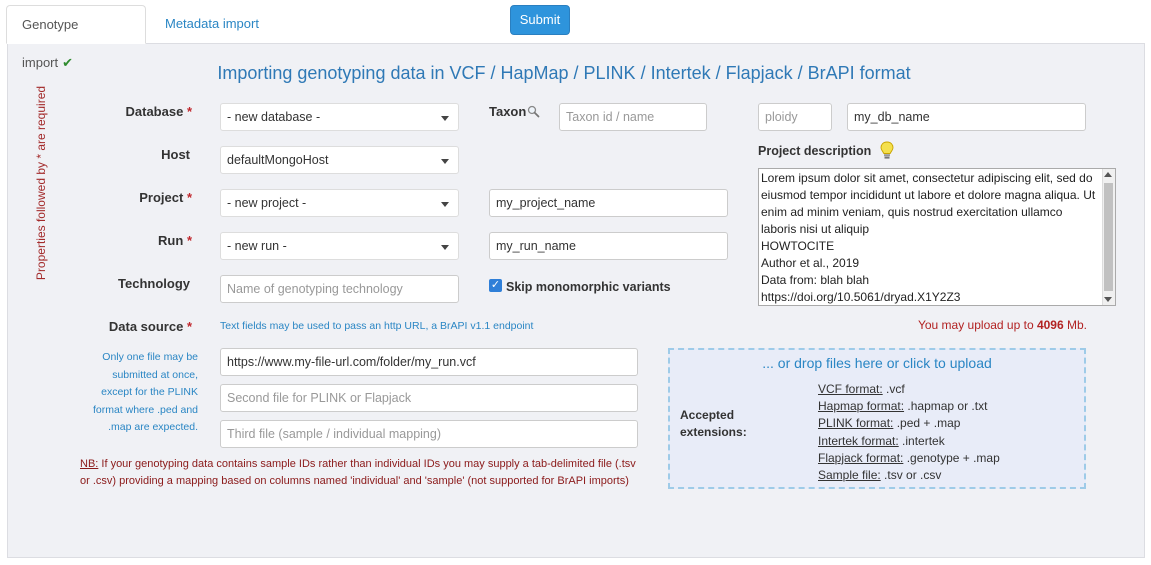  What do you see at coordinates (41, 183) in the screenshot?
I see `required-note: Properties followed by * are required` at bounding box center [41, 183].